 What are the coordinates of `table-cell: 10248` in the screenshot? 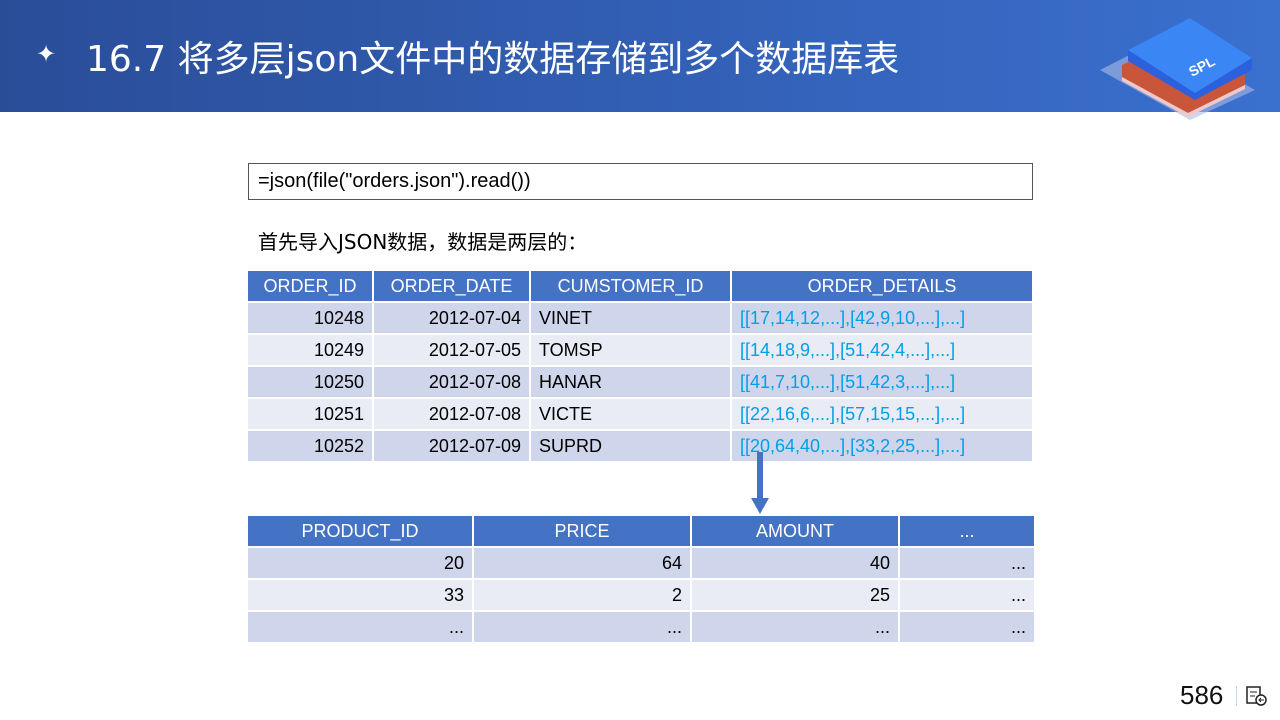 It's located at (310, 318).